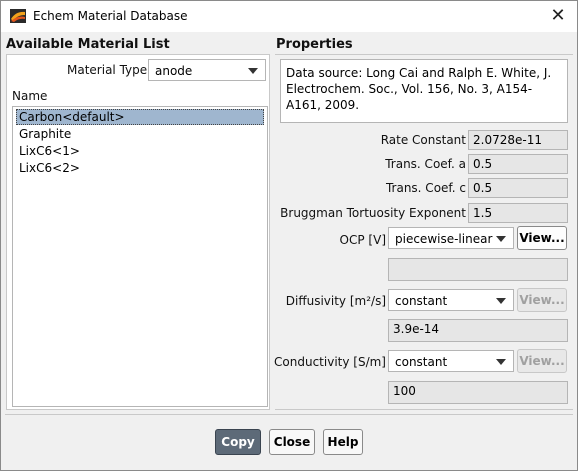 Image resolution: width=578 pixels, height=471 pixels. I want to click on conductivity-method-dropdown: constant, so click(451, 361).